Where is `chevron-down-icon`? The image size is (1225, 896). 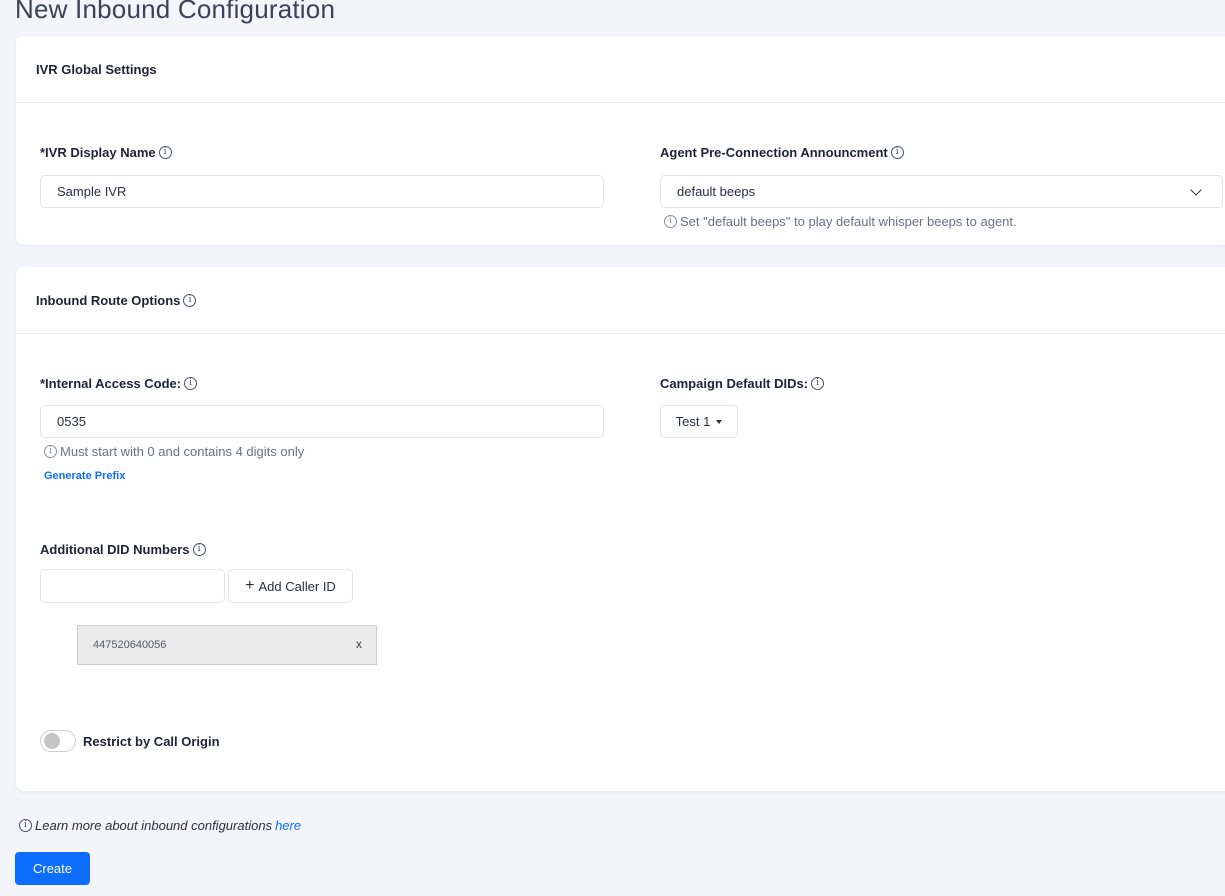
chevron-down-icon is located at coordinates (1196, 190).